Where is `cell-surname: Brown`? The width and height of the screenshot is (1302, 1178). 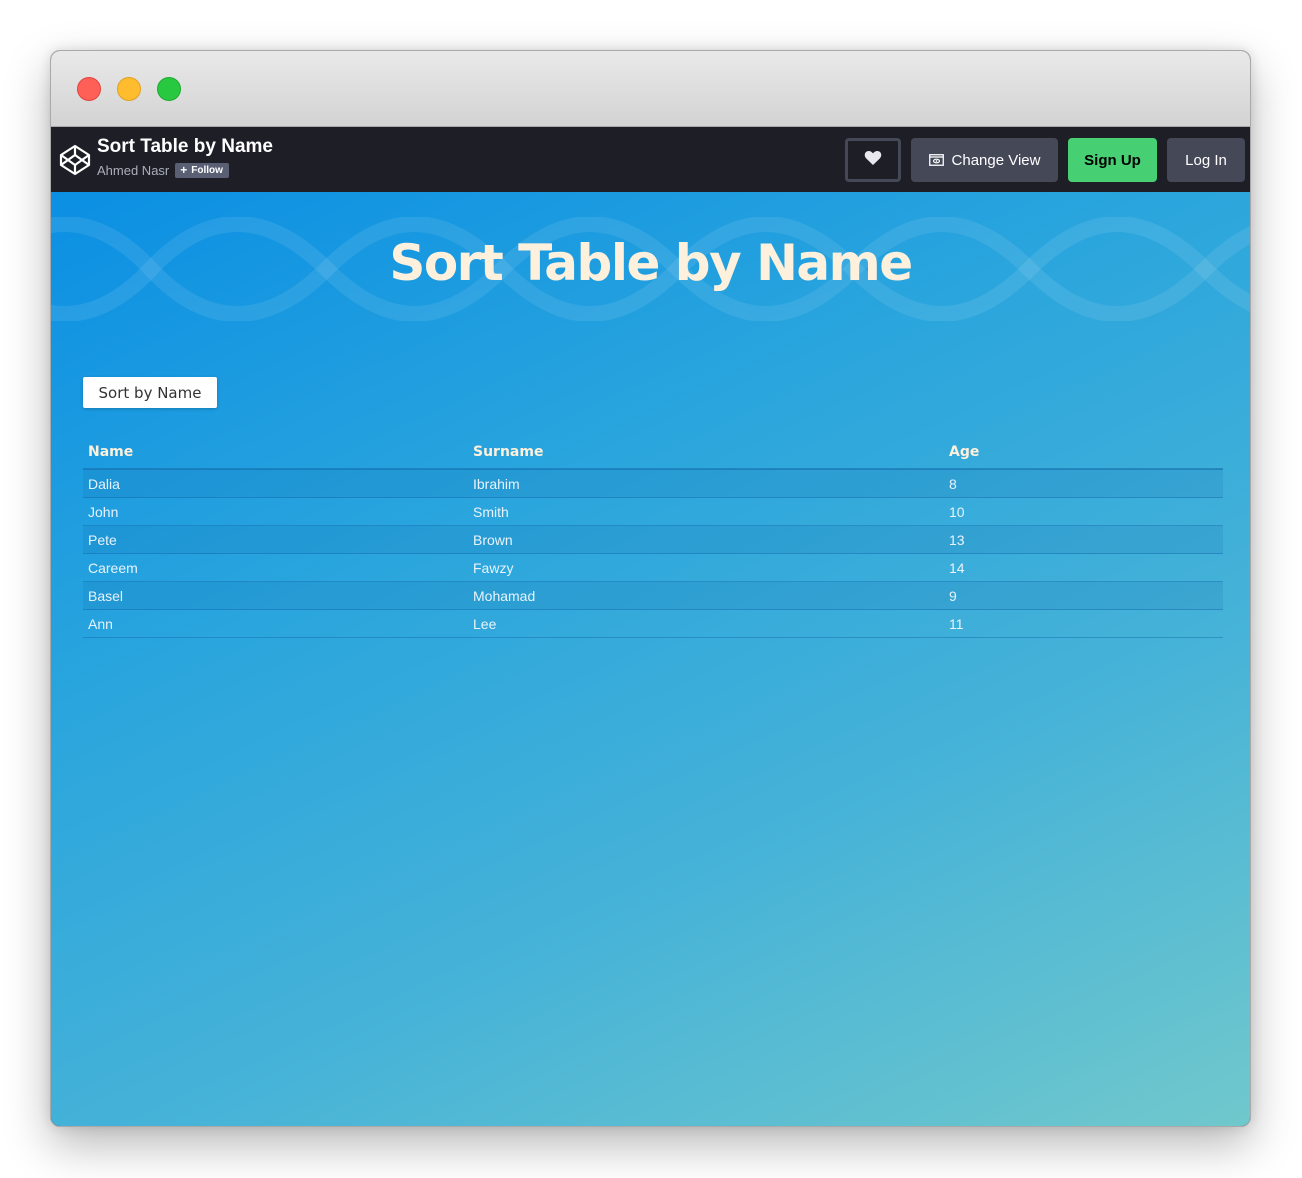
cell-surname: Brown is located at coordinates (706, 539).